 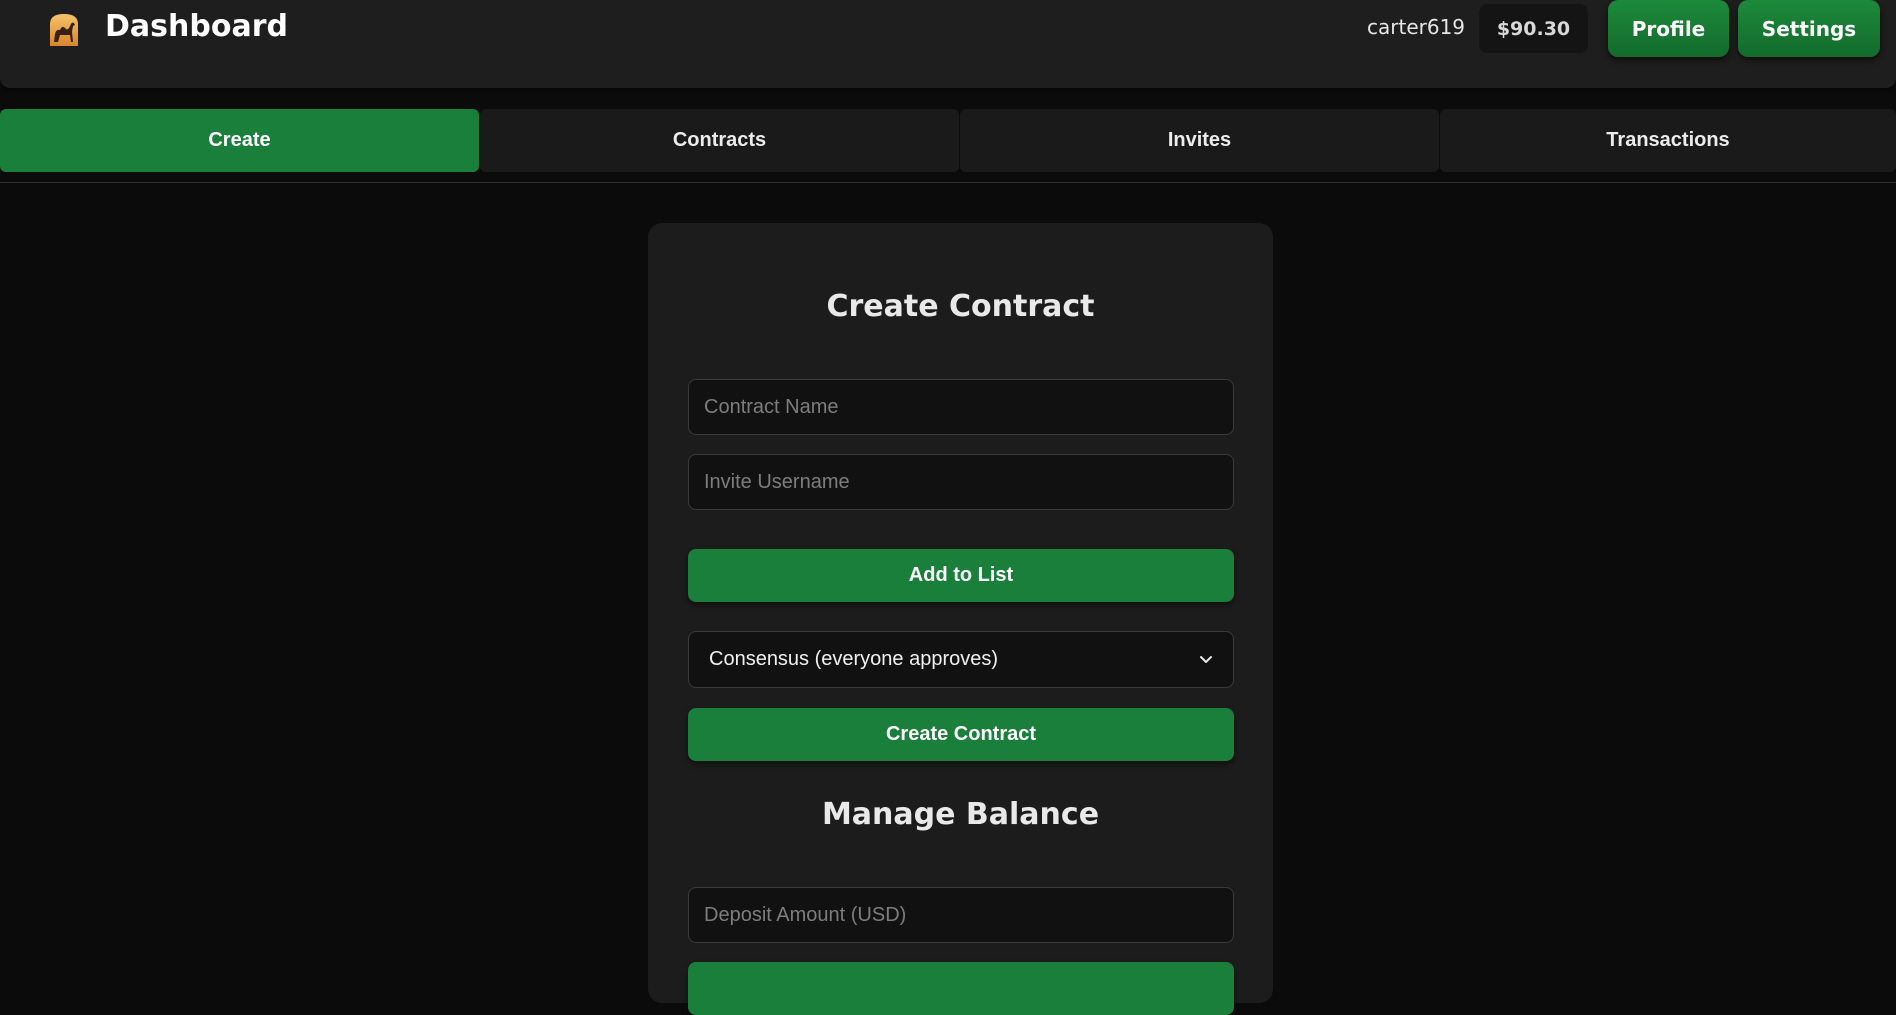 I want to click on page-title: Dashboard, so click(x=196, y=26).